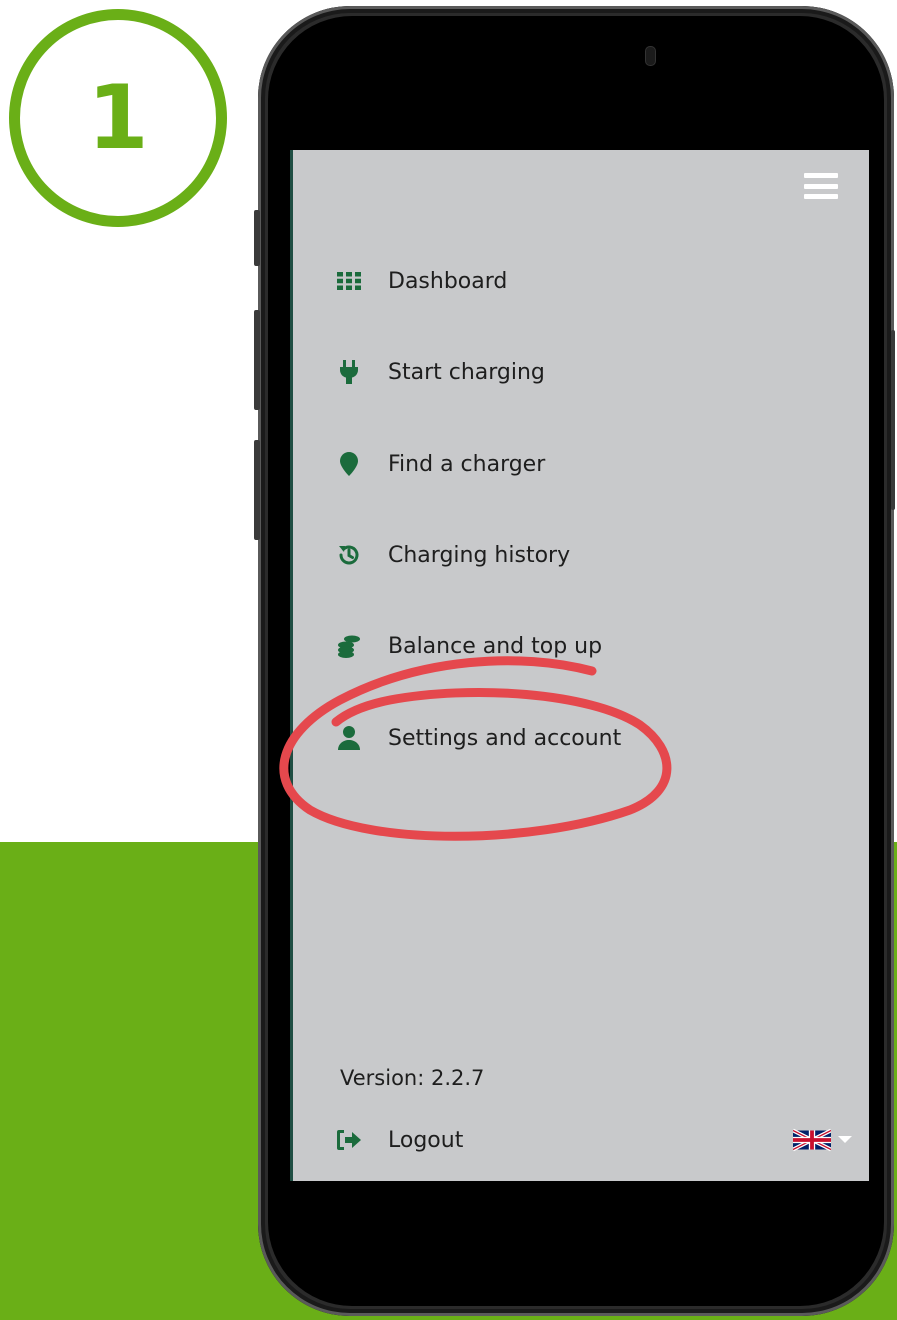  Describe the element at coordinates (448, 281) in the screenshot. I see `menu-item-label: Dashboard` at that location.